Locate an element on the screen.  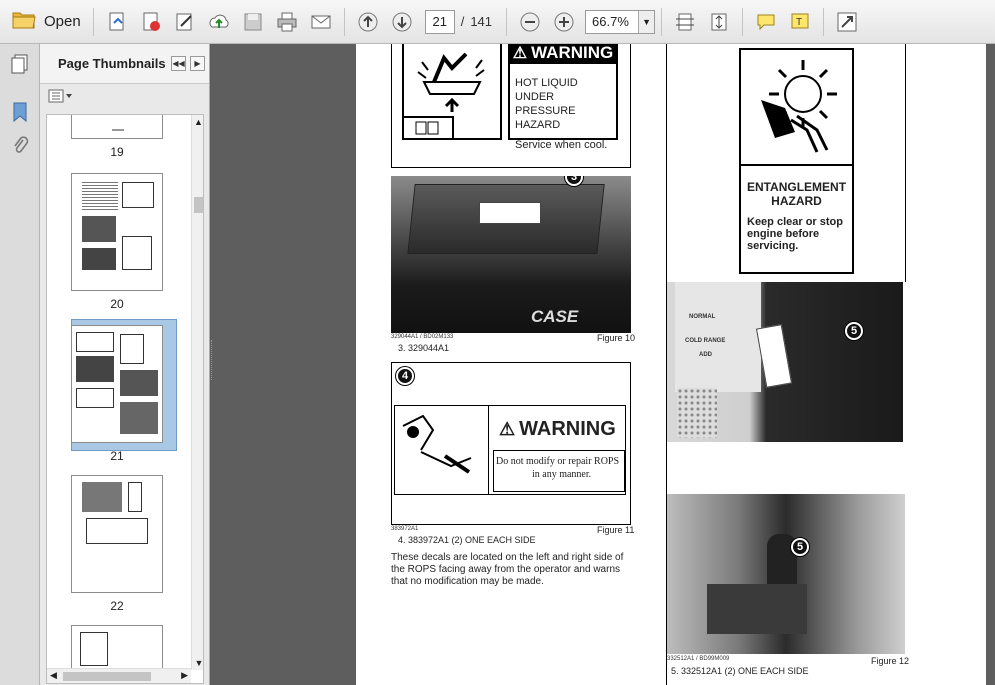
zoom-select: 66.7% ▼ is located at coordinates (620, 21).